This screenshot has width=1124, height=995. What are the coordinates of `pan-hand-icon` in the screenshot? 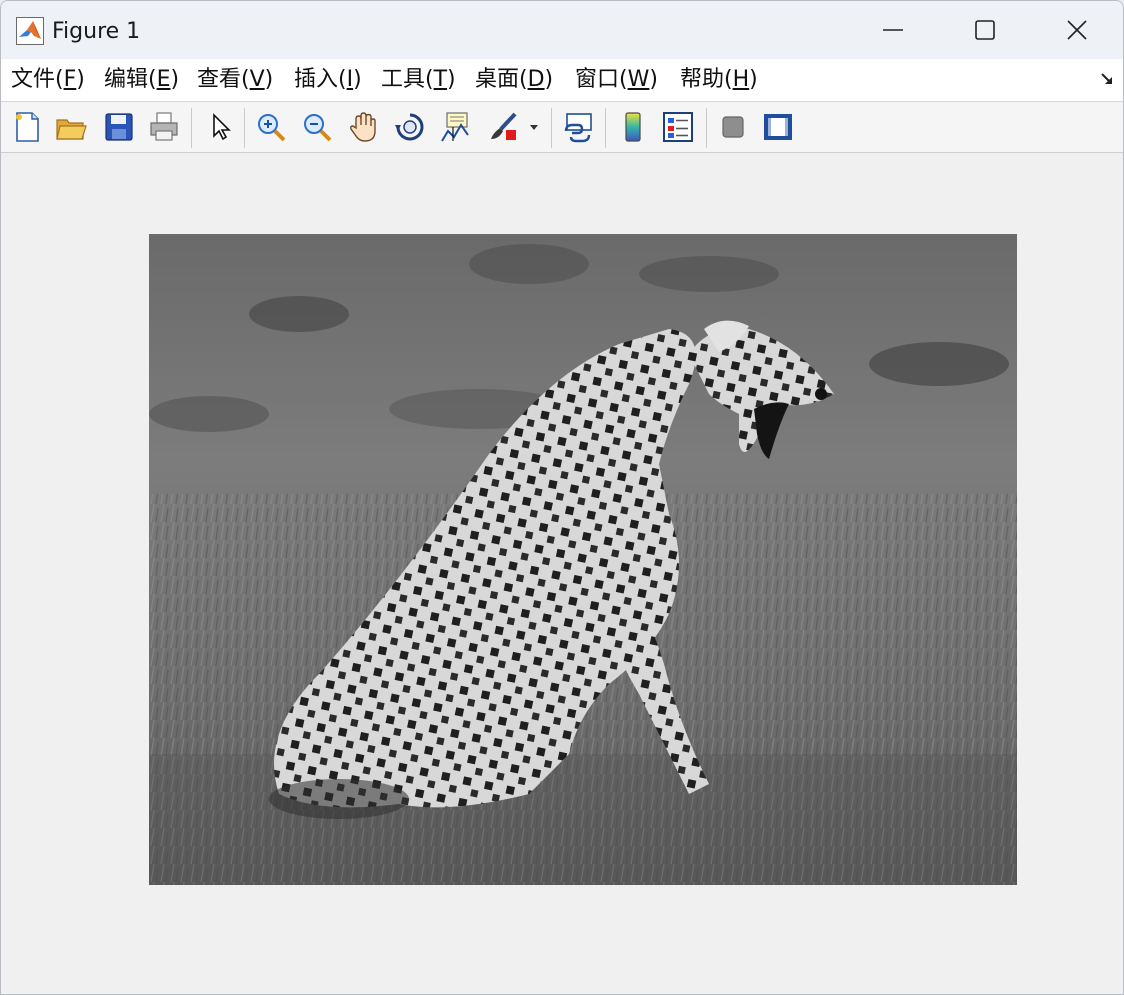 It's located at (363, 127).